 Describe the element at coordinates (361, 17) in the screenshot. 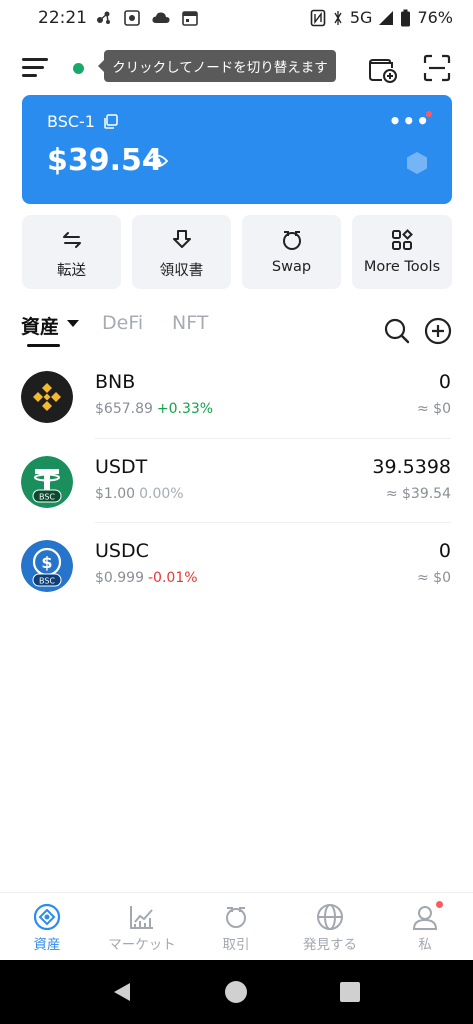

I see `network-type: 5G` at that location.